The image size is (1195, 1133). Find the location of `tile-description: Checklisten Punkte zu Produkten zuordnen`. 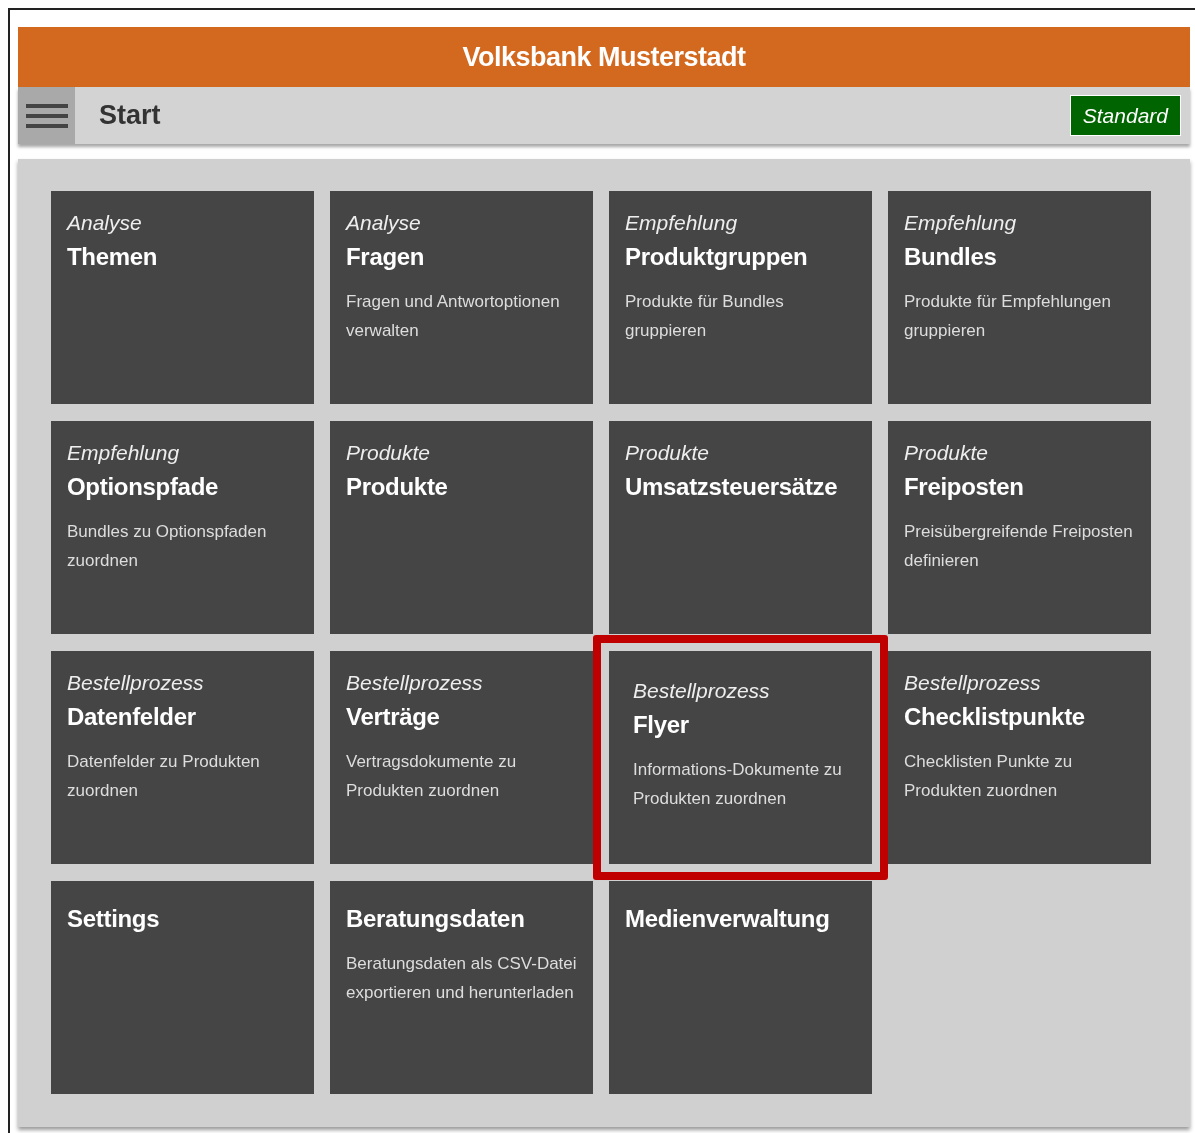

tile-description: Checklisten Punkte zu Produkten zuordnen is located at coordinates (989, 776).